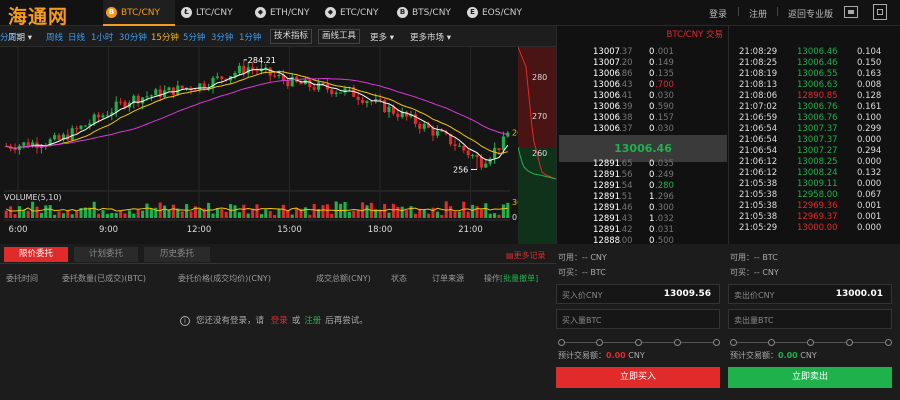  What do you see at coordinates (519, 278) in the screenshot?
I see `batch-cancel-link: [批量撤单]` at bounding box center [519, 278].